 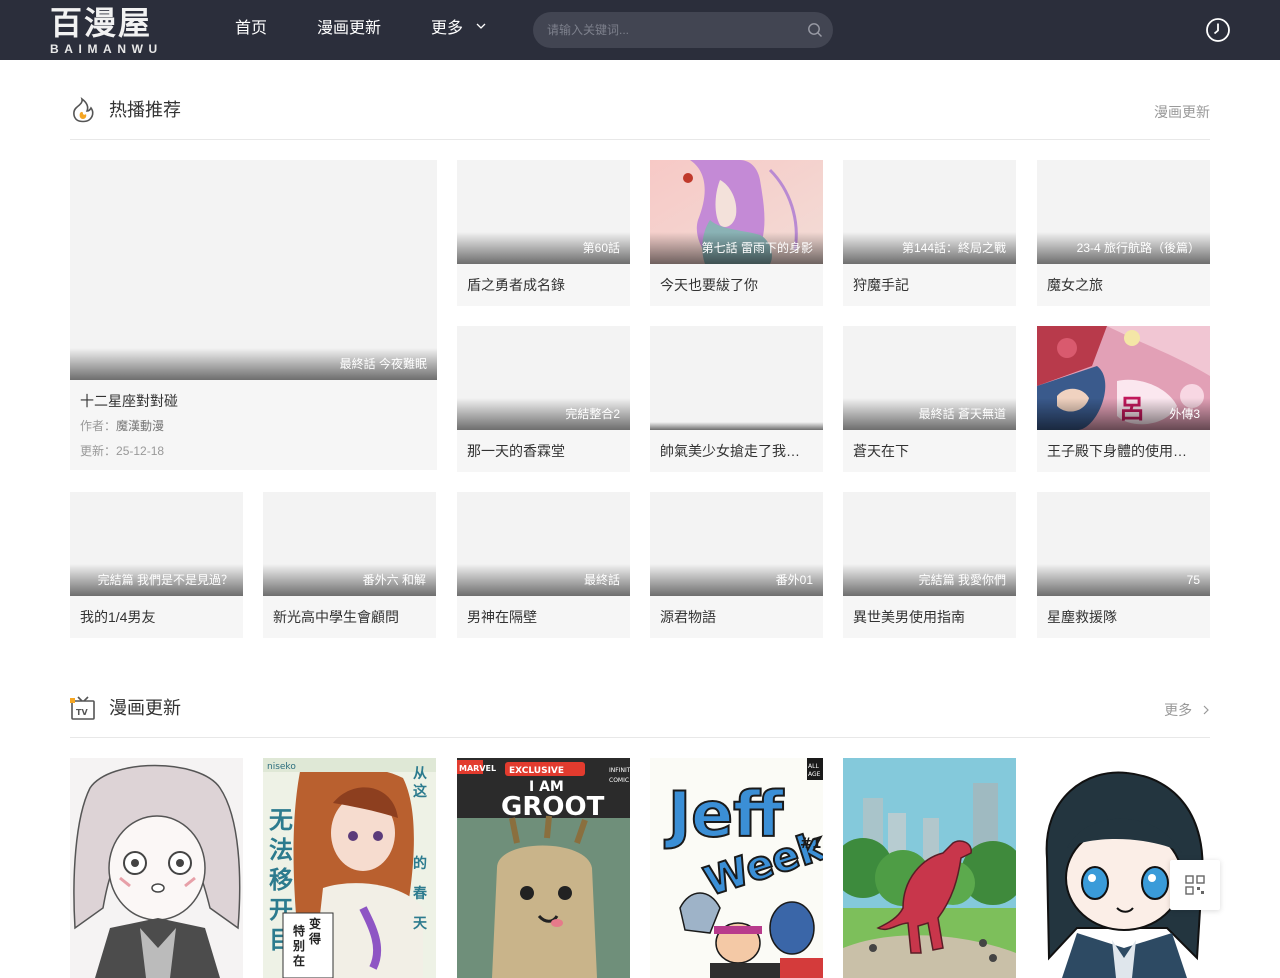 I want to click on search-box, so click(x=683, y=30).